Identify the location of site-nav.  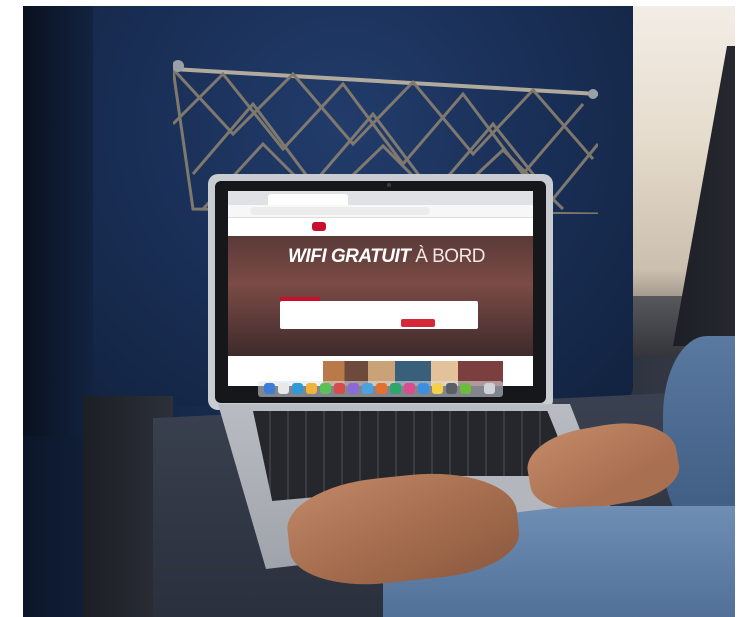
(380, 227).